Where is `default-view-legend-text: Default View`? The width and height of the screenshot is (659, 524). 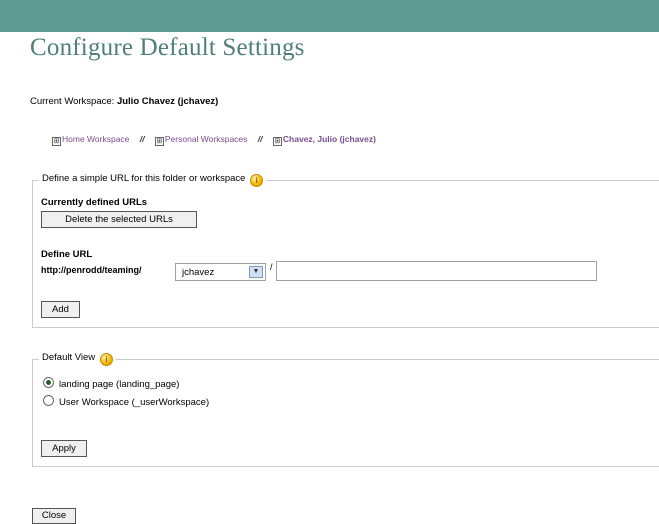 default-view-legend-text: Default View is located at coordinates (69, 357).